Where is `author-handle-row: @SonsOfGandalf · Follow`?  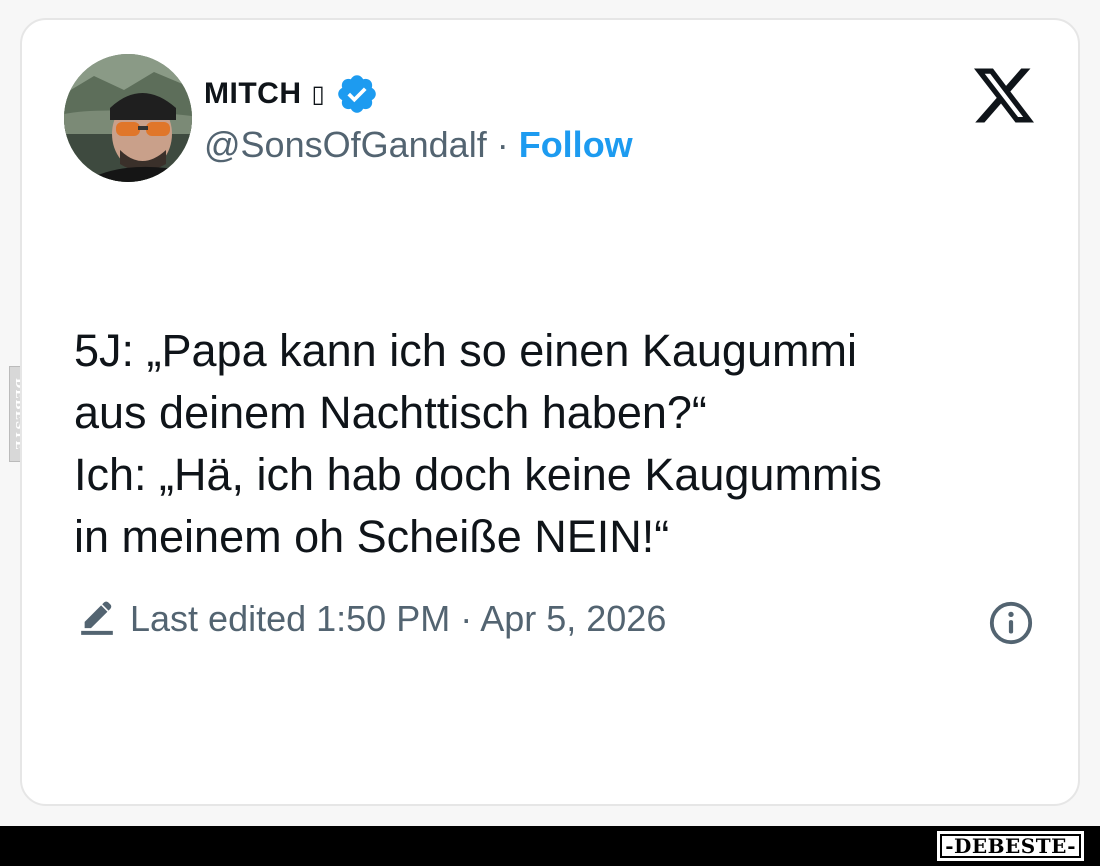 author-handle-row: @SonsOfGandalf · Follow is located at coordinates (418, 145).